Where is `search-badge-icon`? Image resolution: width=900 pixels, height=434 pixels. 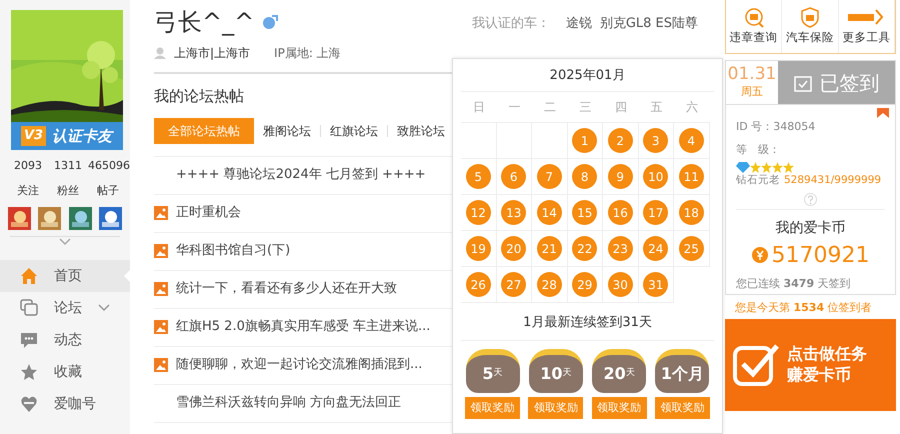
search-badge-icon is located at coordinates (753, 17).